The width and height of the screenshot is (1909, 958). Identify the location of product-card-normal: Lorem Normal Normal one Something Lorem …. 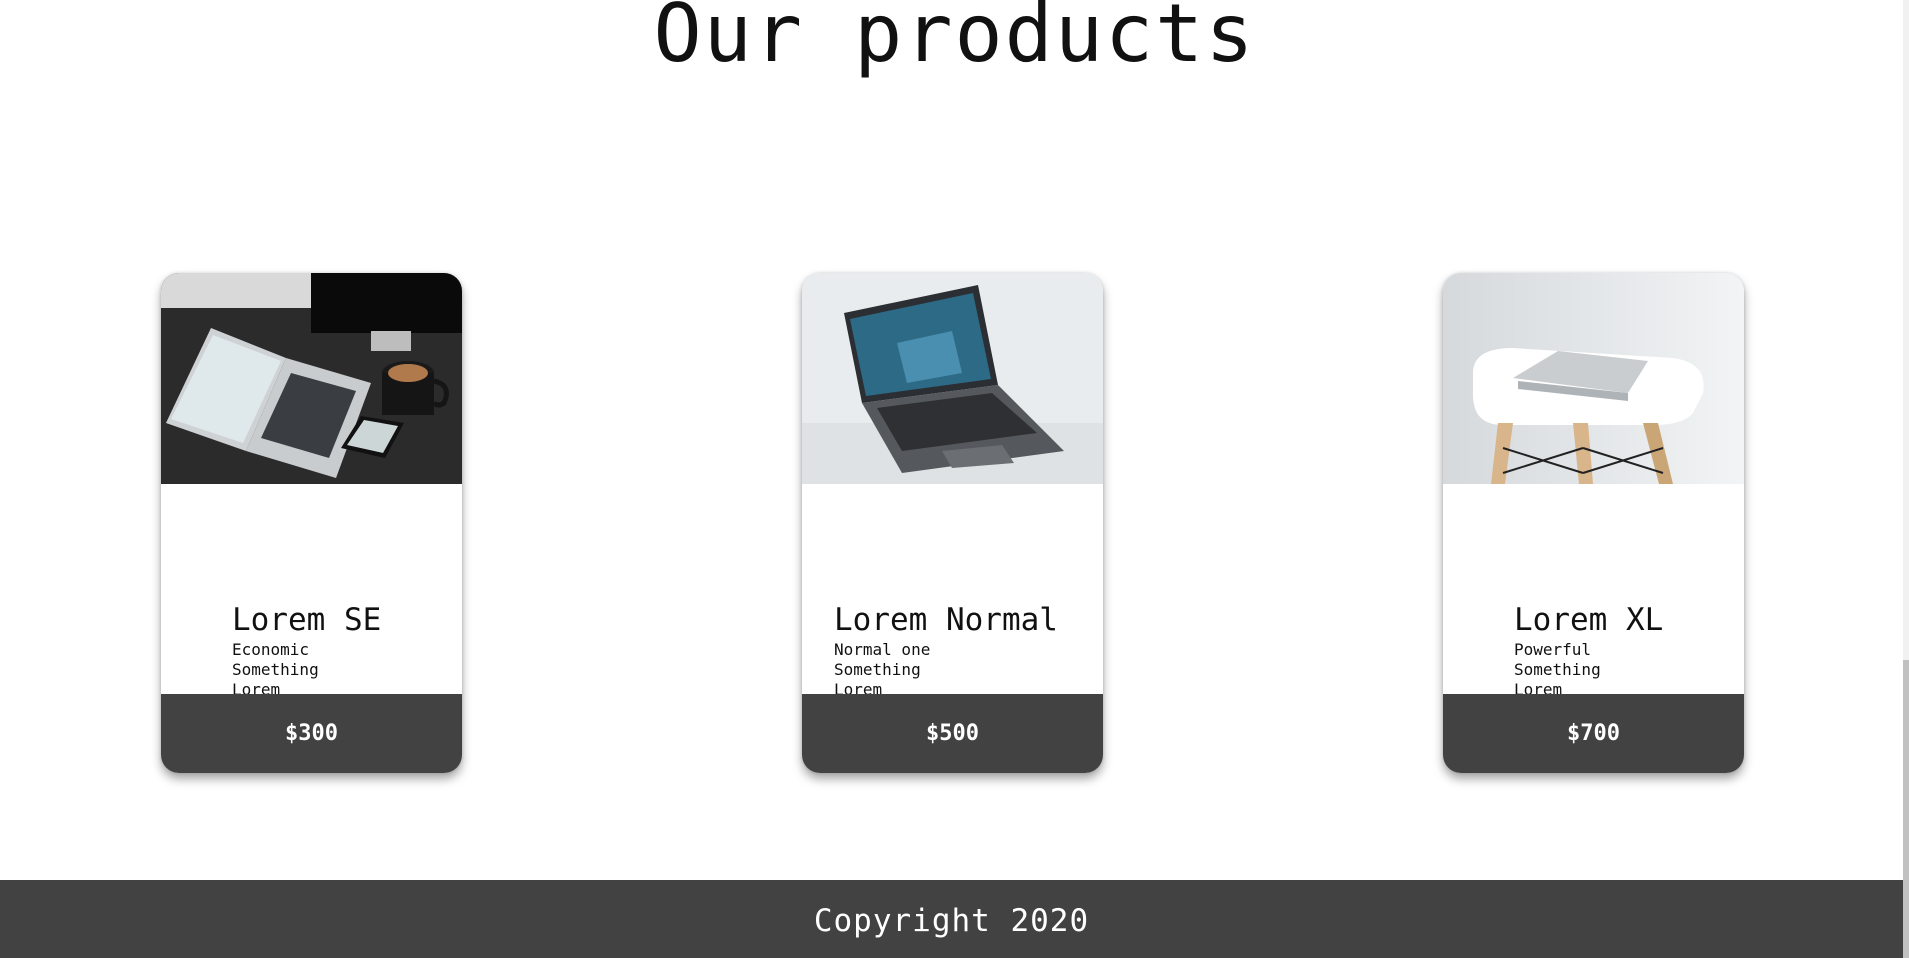
(952, 523).